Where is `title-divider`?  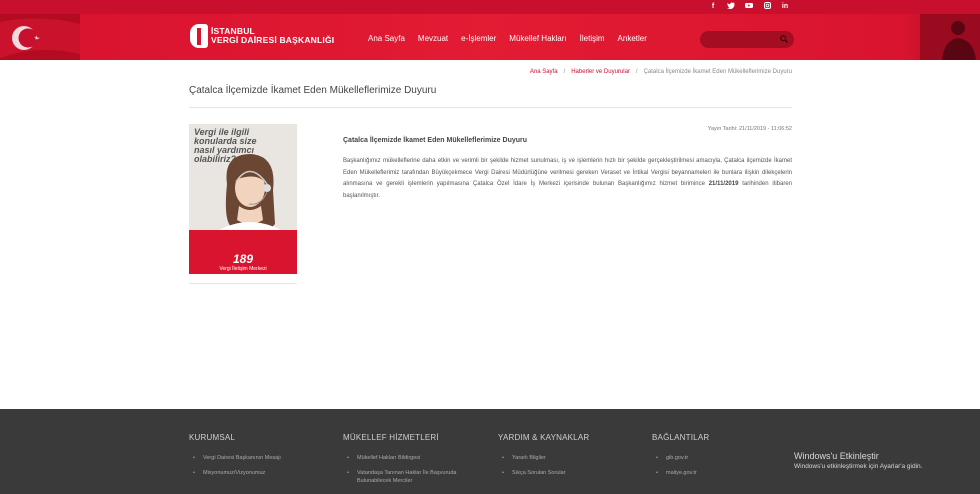
title-divider is located at coordinates (490, 107).